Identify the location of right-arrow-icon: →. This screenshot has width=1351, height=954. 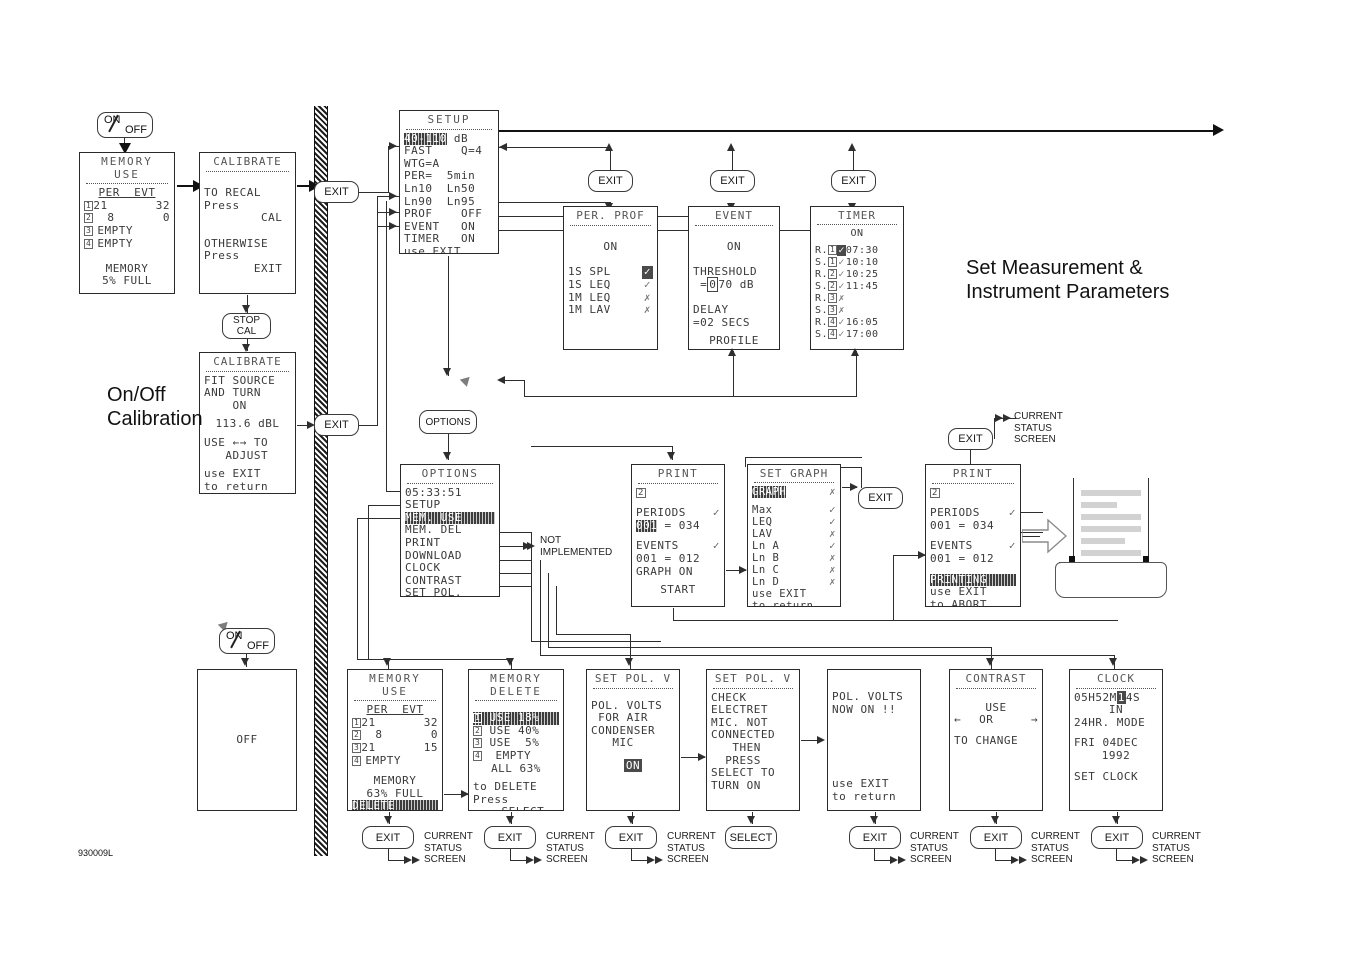
(1034, 720).